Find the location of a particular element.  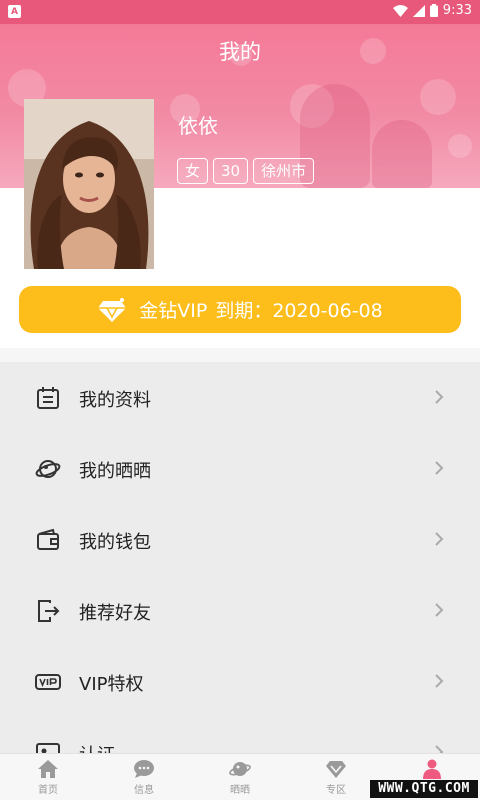

couple-silhouette is located at coordinates (402, 154).